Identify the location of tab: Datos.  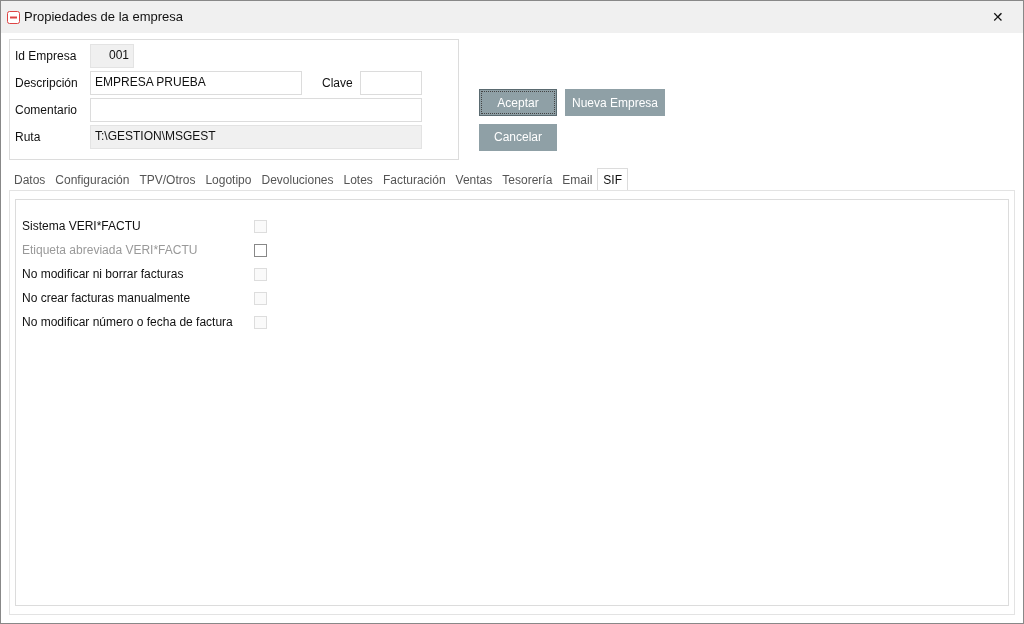
(30, 180).